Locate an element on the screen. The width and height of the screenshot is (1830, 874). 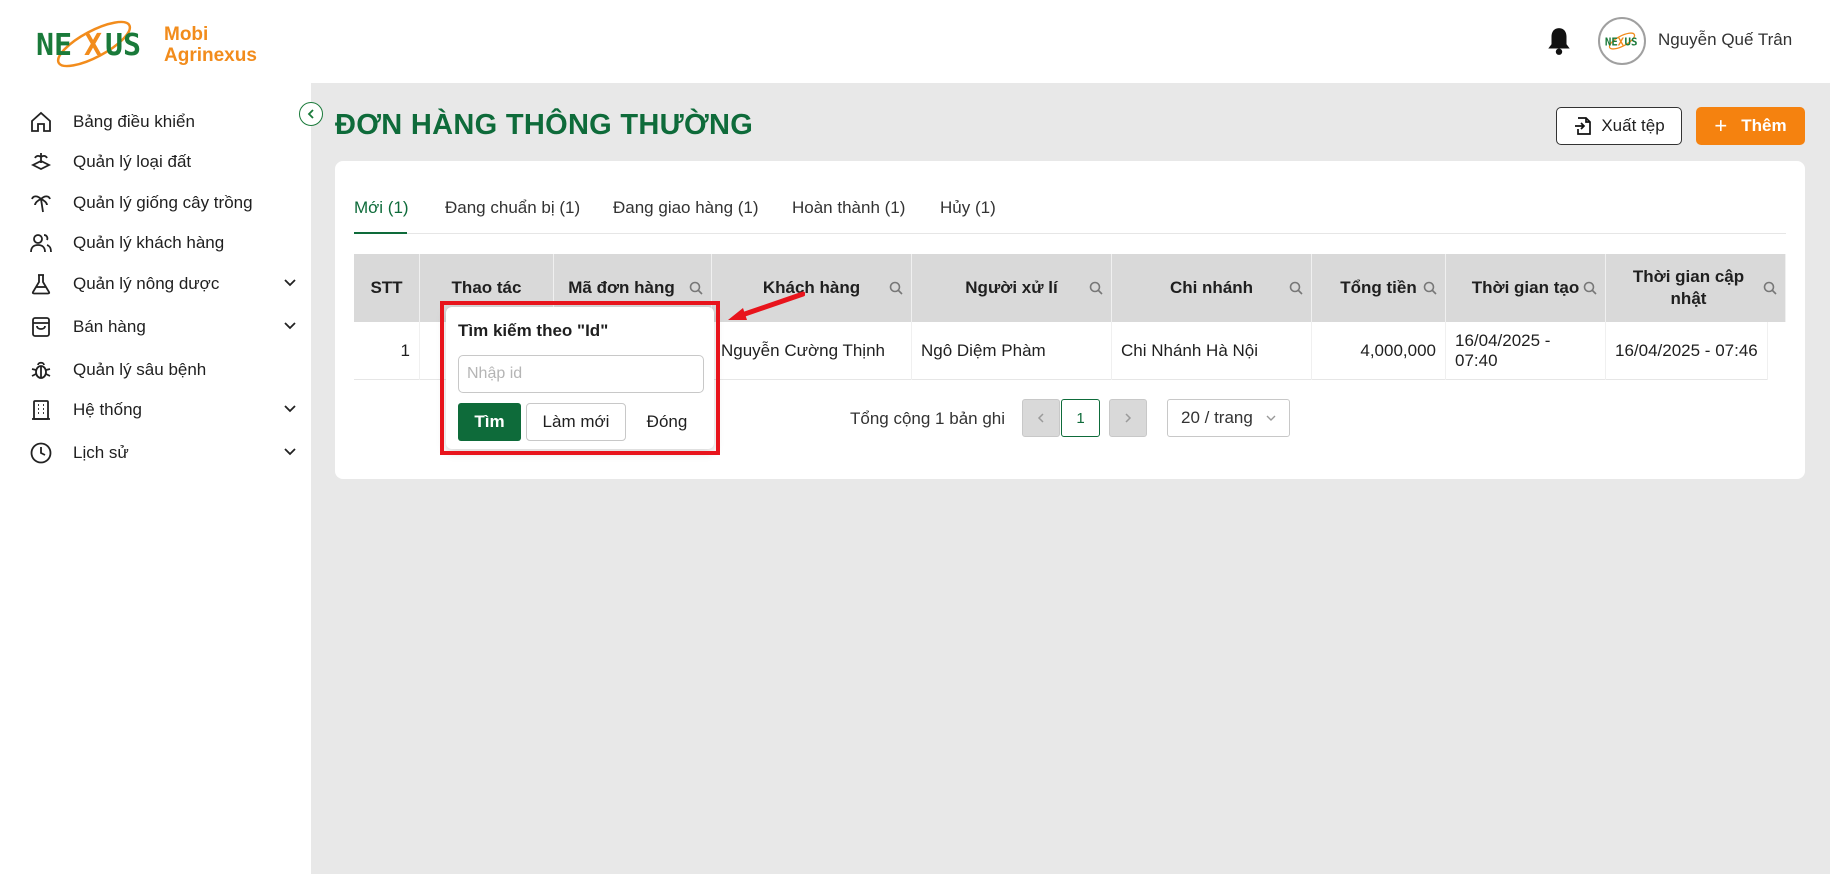
cell-handler: Ngô Diệm Phàm is located at coordinates (1012, 351).